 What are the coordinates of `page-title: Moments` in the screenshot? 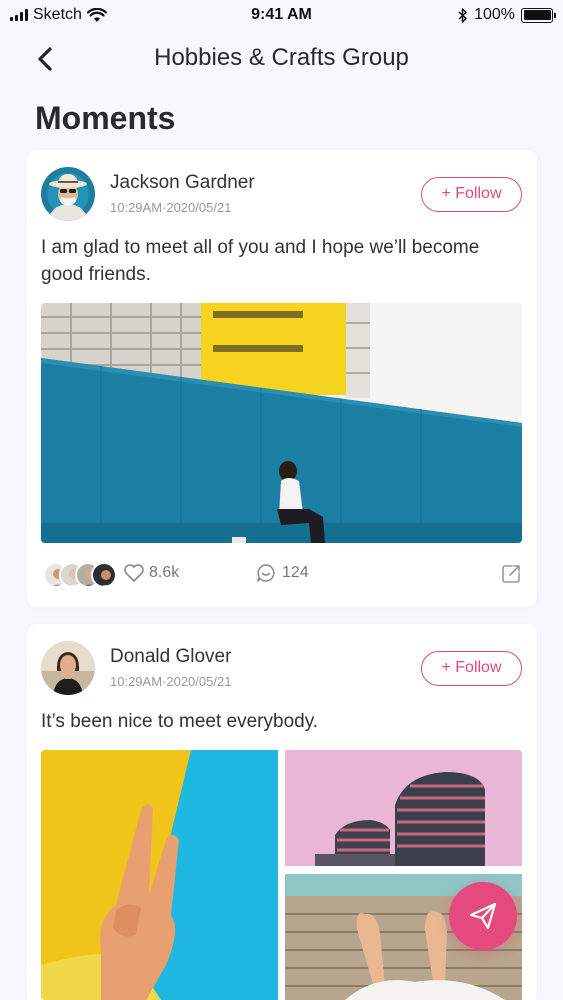 It's located at (105, 118).